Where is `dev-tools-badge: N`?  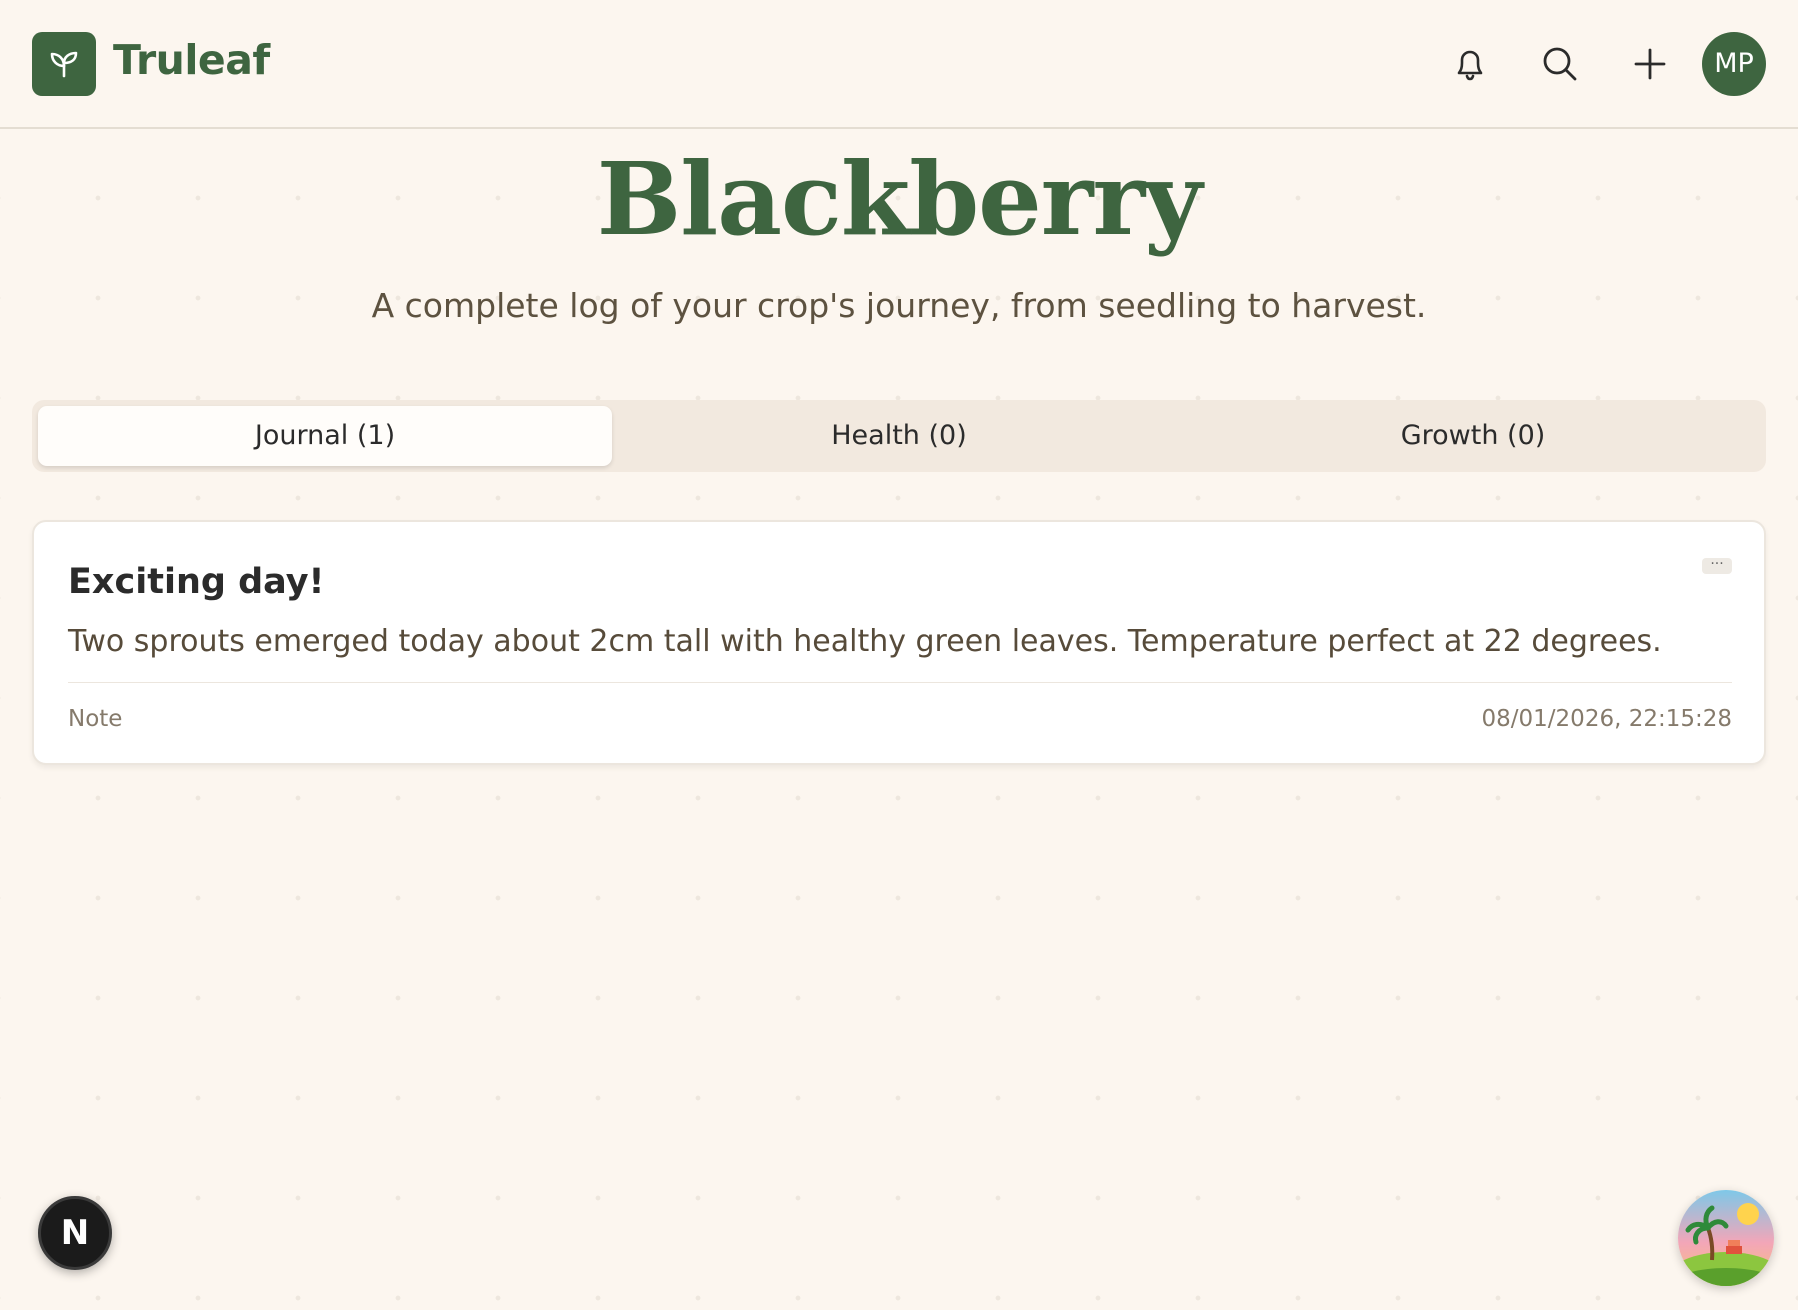 dev-tools-badge: N is located at coordinates (75, 1233).